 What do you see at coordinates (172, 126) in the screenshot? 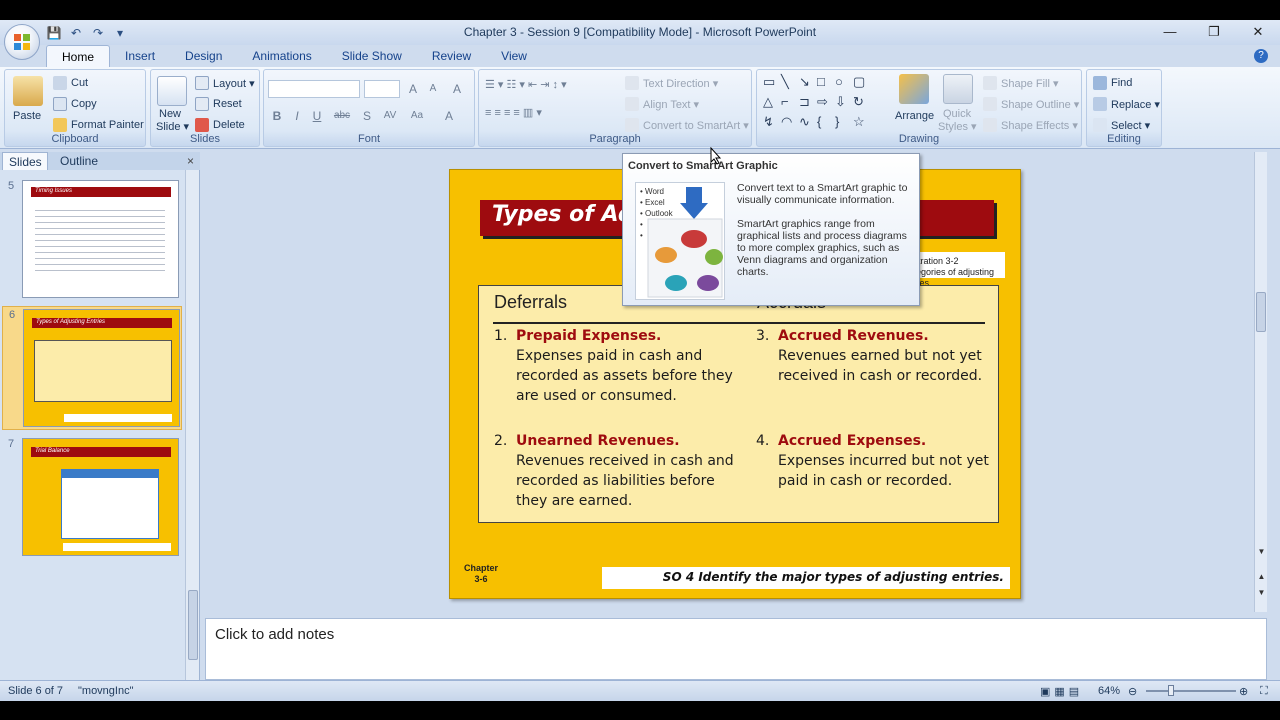
I see `new-slide-dropdown: Slide ▾` at bounding box center [172, 126].